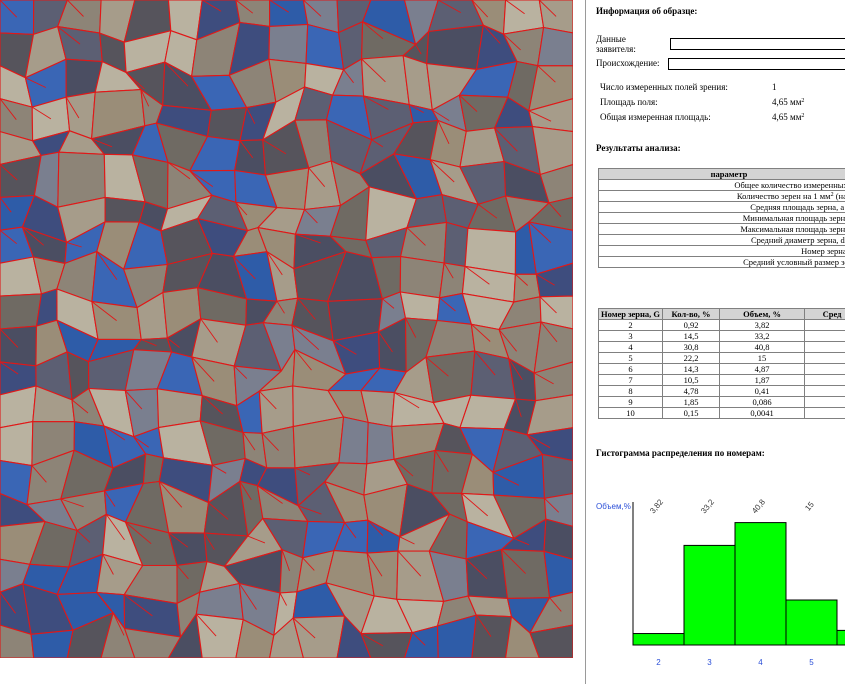 The width and height of the screenshot is (845, 684). What do you see at coordinates (655, 117) in the screenshot?
I see `total-area-label: Общая измеренная площадь:` at bounding box center [655, 117].